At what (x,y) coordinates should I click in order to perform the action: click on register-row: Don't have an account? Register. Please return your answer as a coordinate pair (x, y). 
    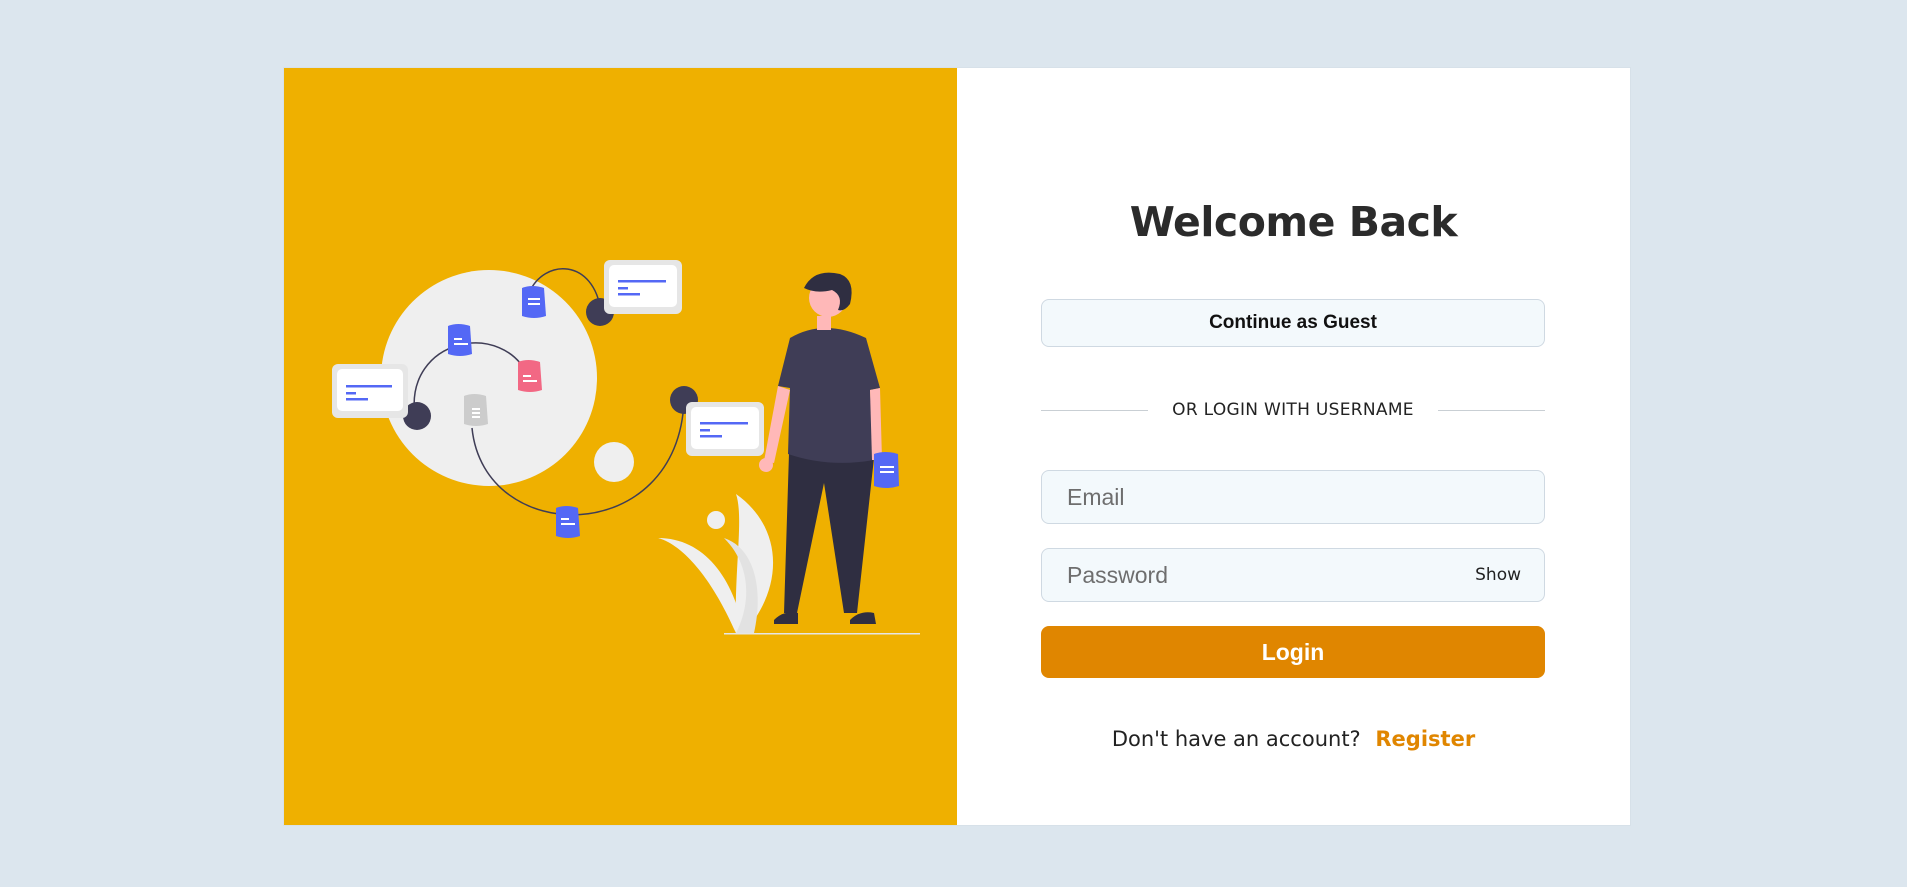
    Looking at the image, I should click on (1293, 739).